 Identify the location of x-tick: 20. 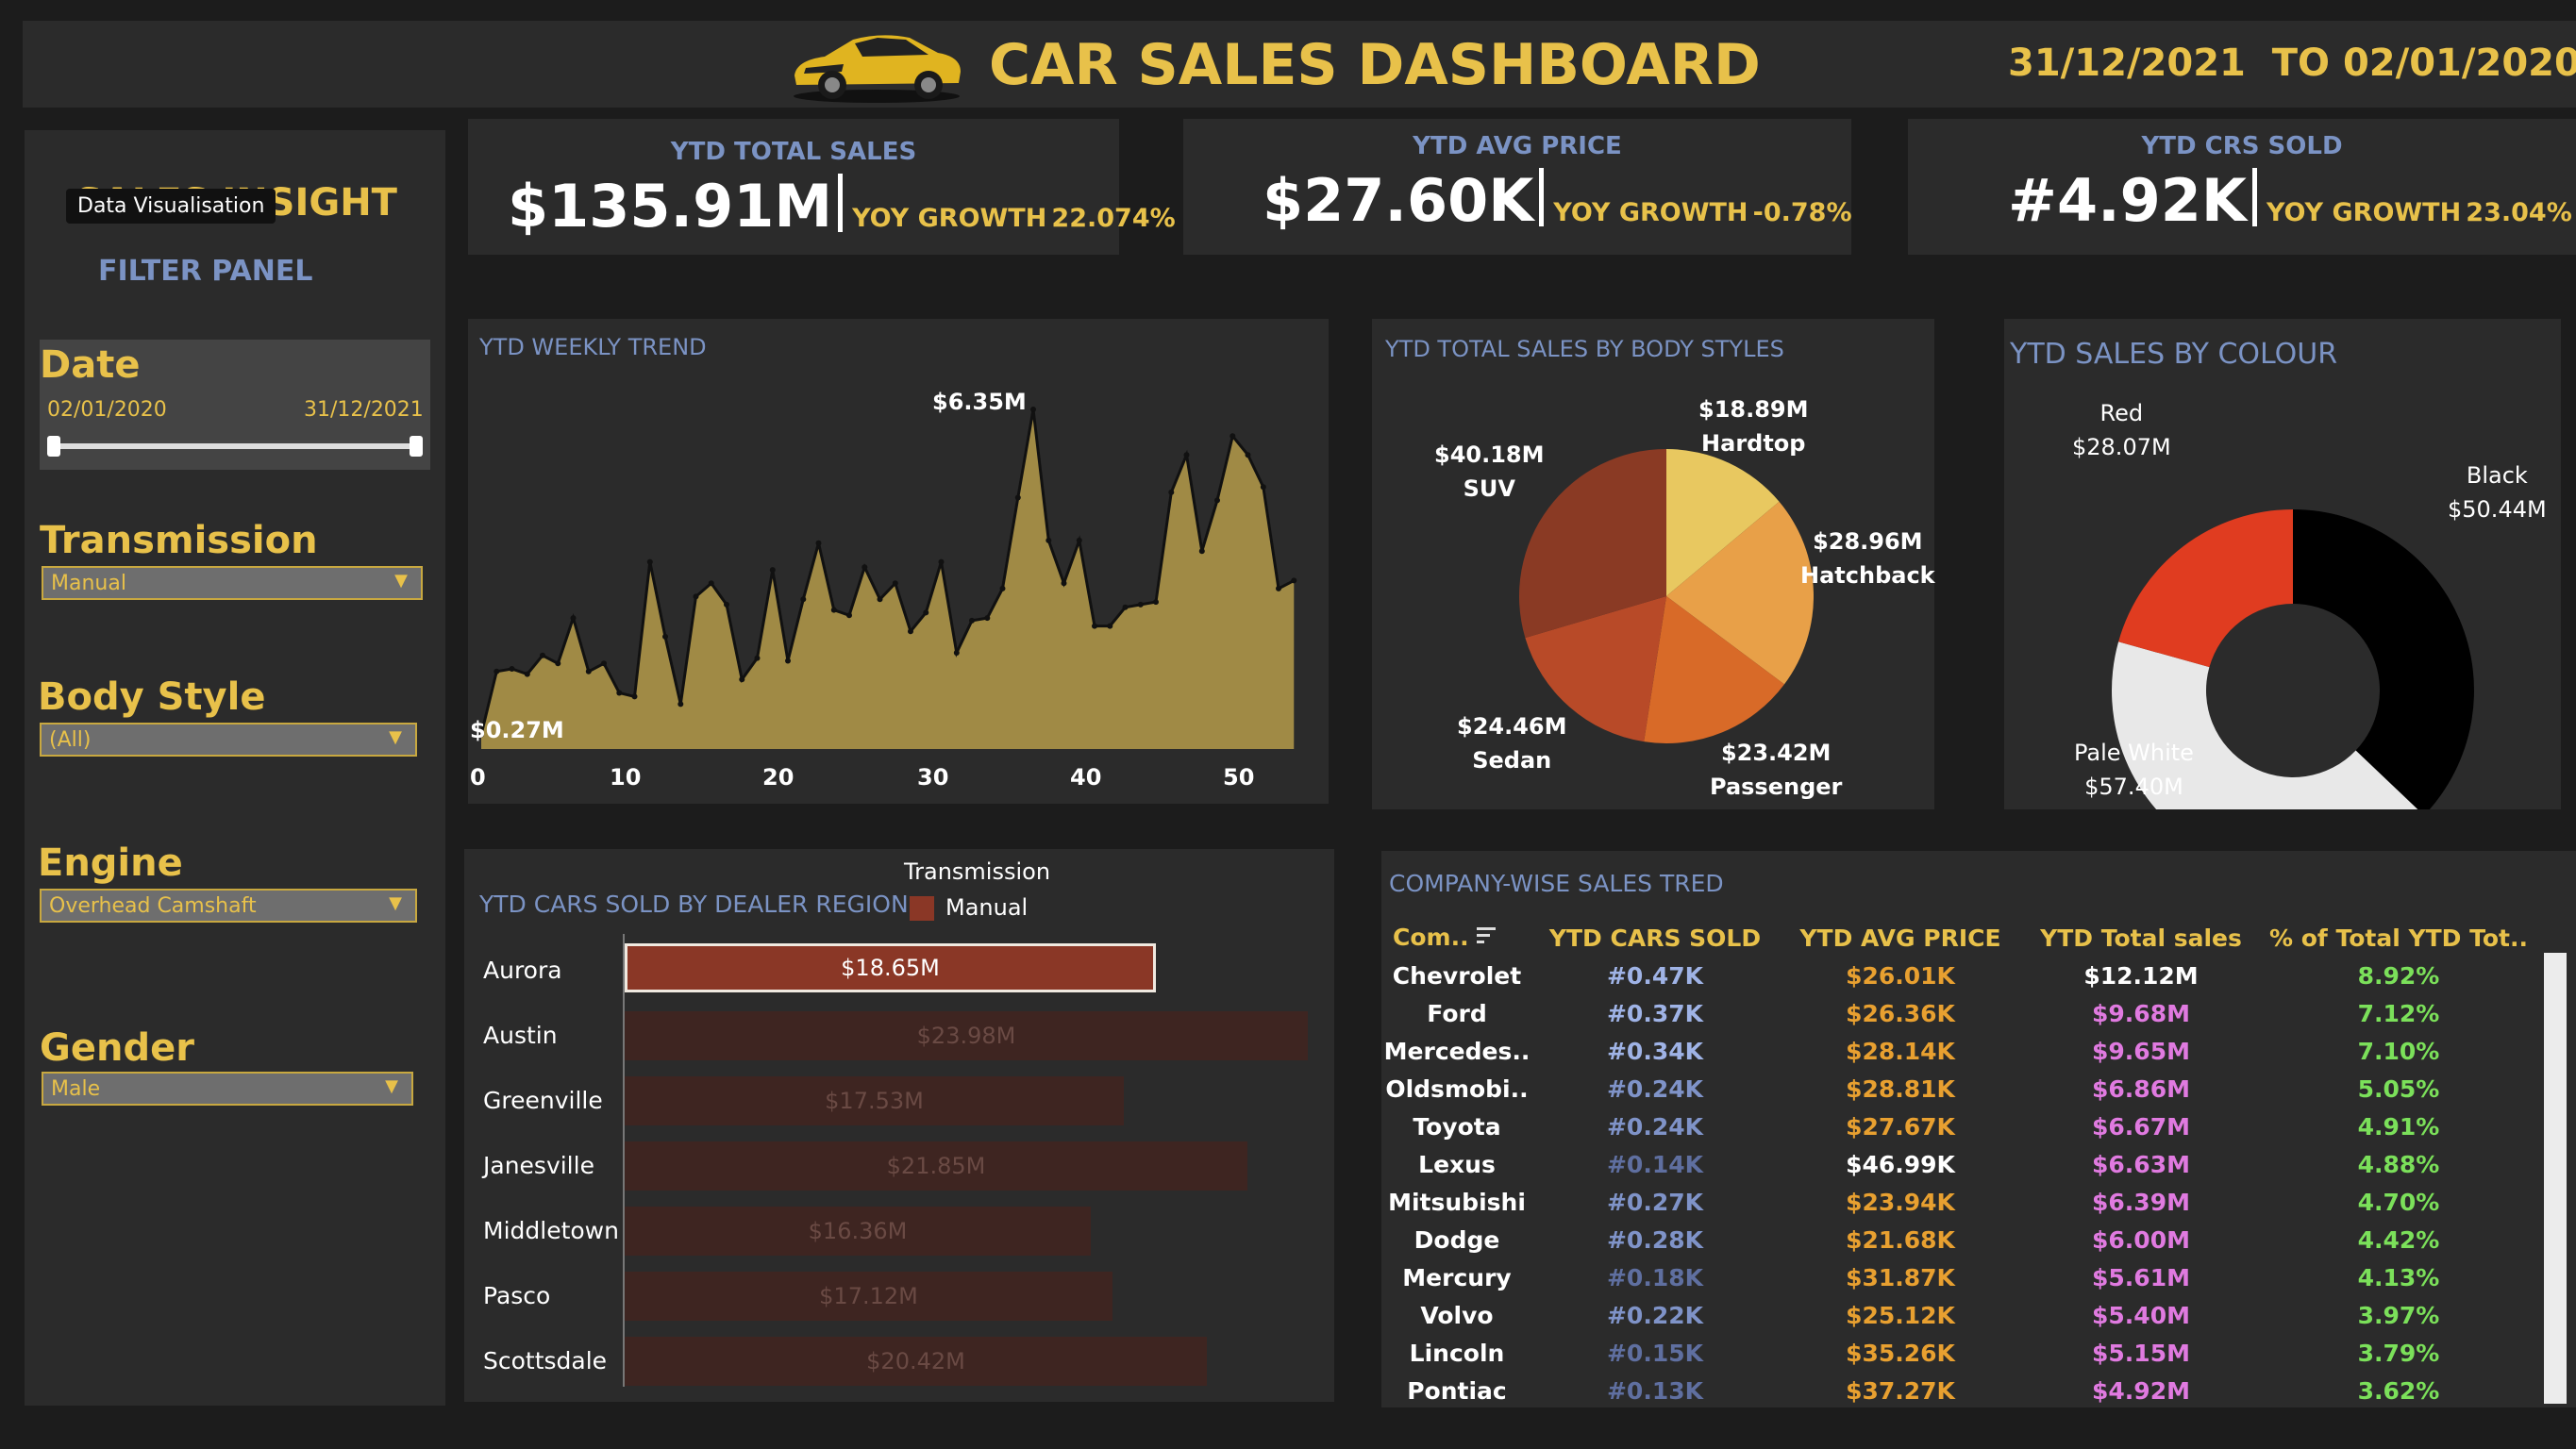
(778, 778).